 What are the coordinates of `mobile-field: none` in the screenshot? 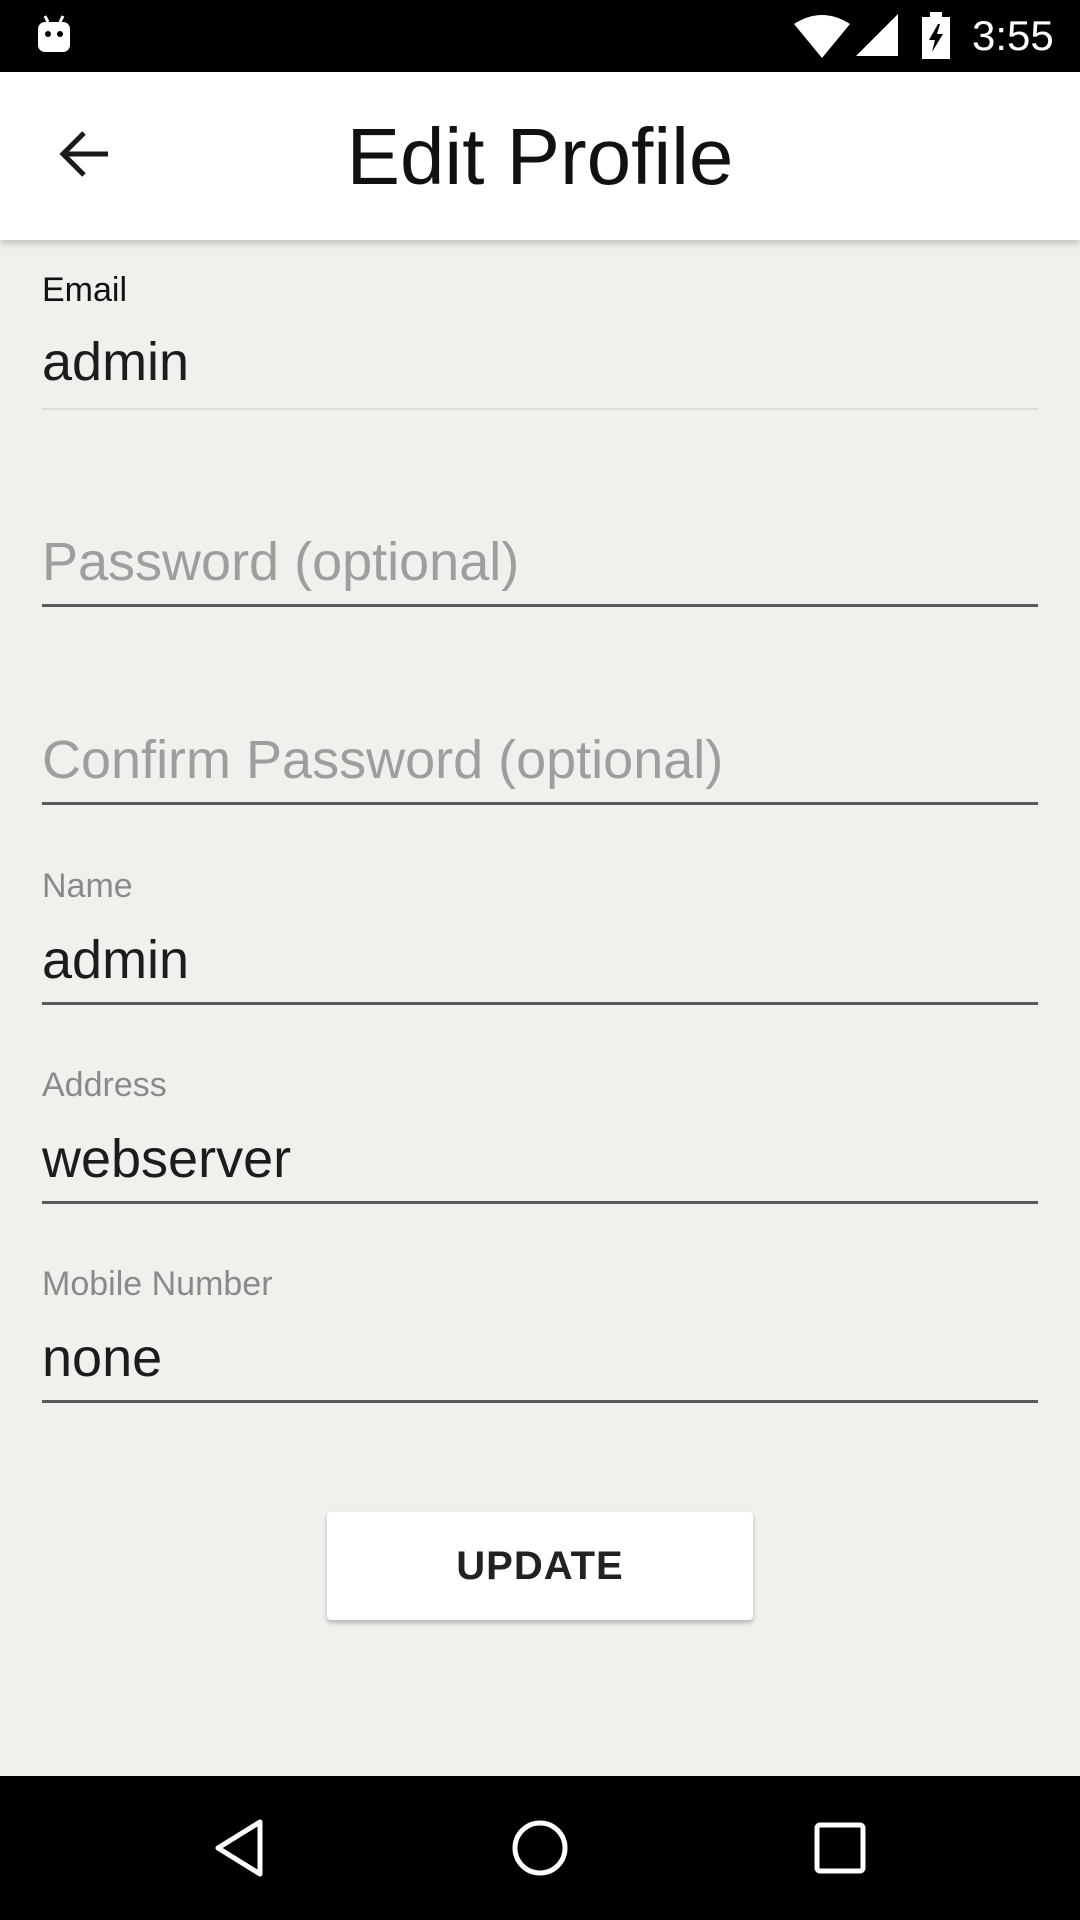 It's located at (540, 1363).